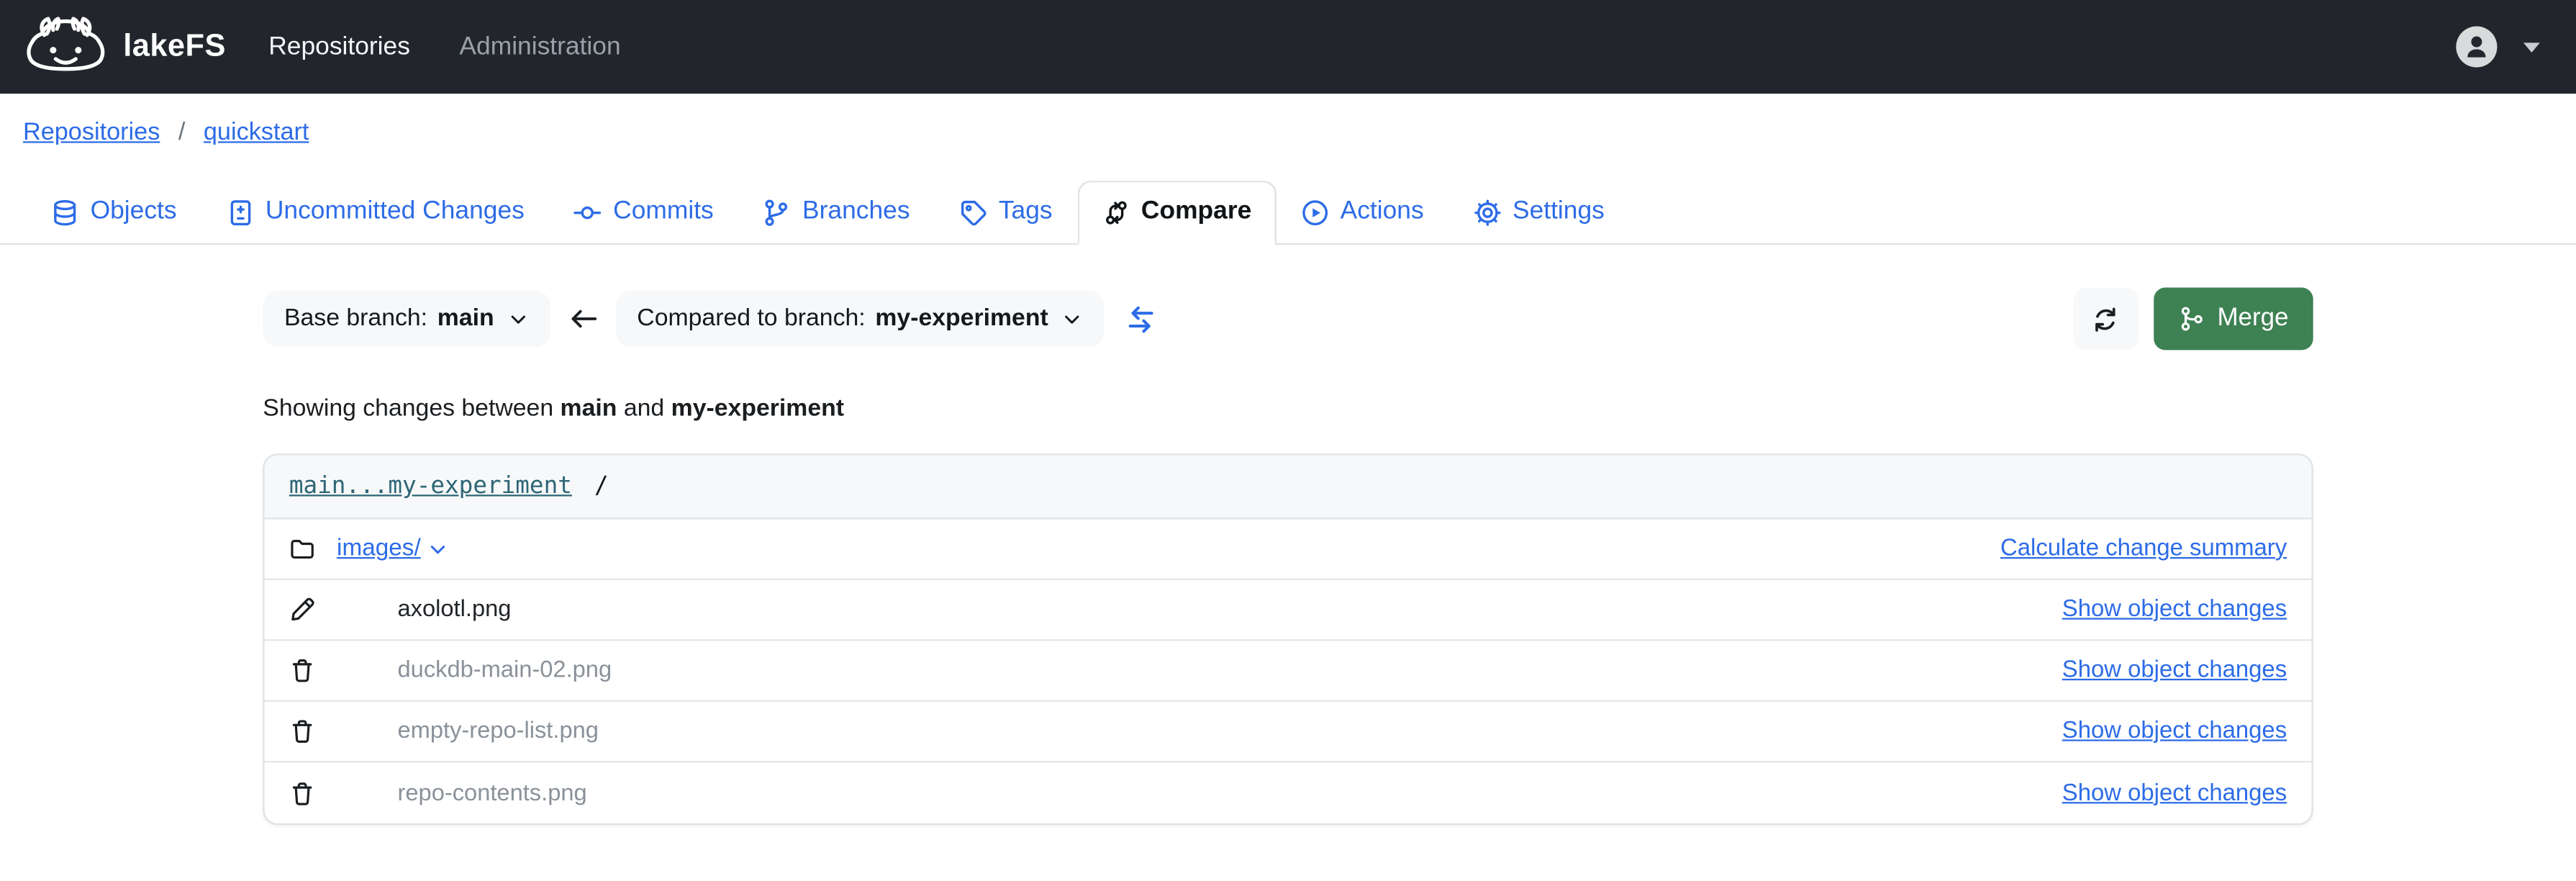 Image resolution: width=2576 pixels, height=881 pixels. Describe the element at coordinates (304, 610) in the screenshot. I see `pencil-icon` at that location.